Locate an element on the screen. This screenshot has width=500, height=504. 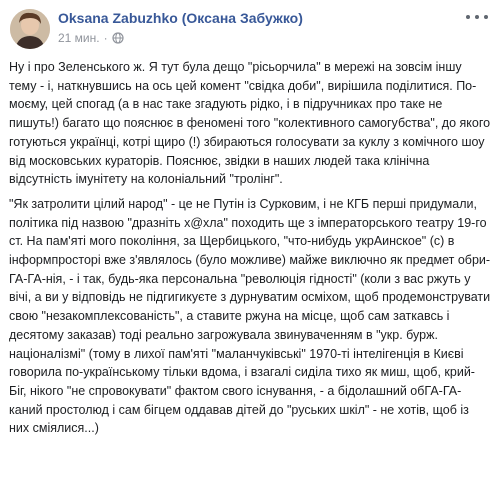
avatar-photo is located at coordinates (30, 29).